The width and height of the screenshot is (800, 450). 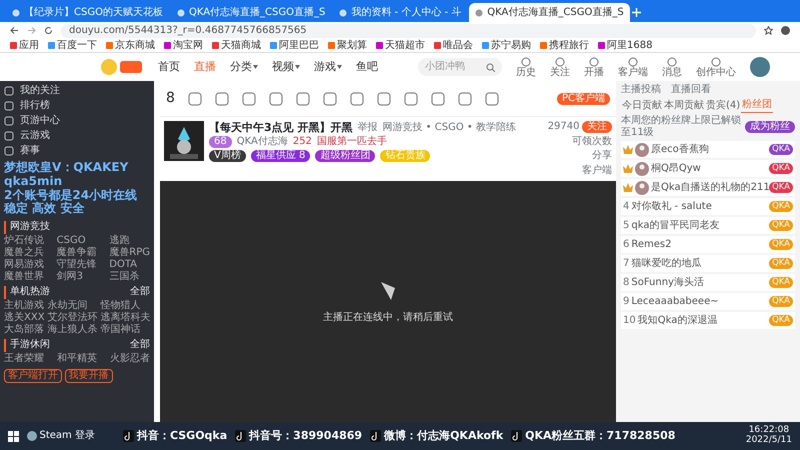 I want to click on nav-link: 直播, so click(x=205, y=67).